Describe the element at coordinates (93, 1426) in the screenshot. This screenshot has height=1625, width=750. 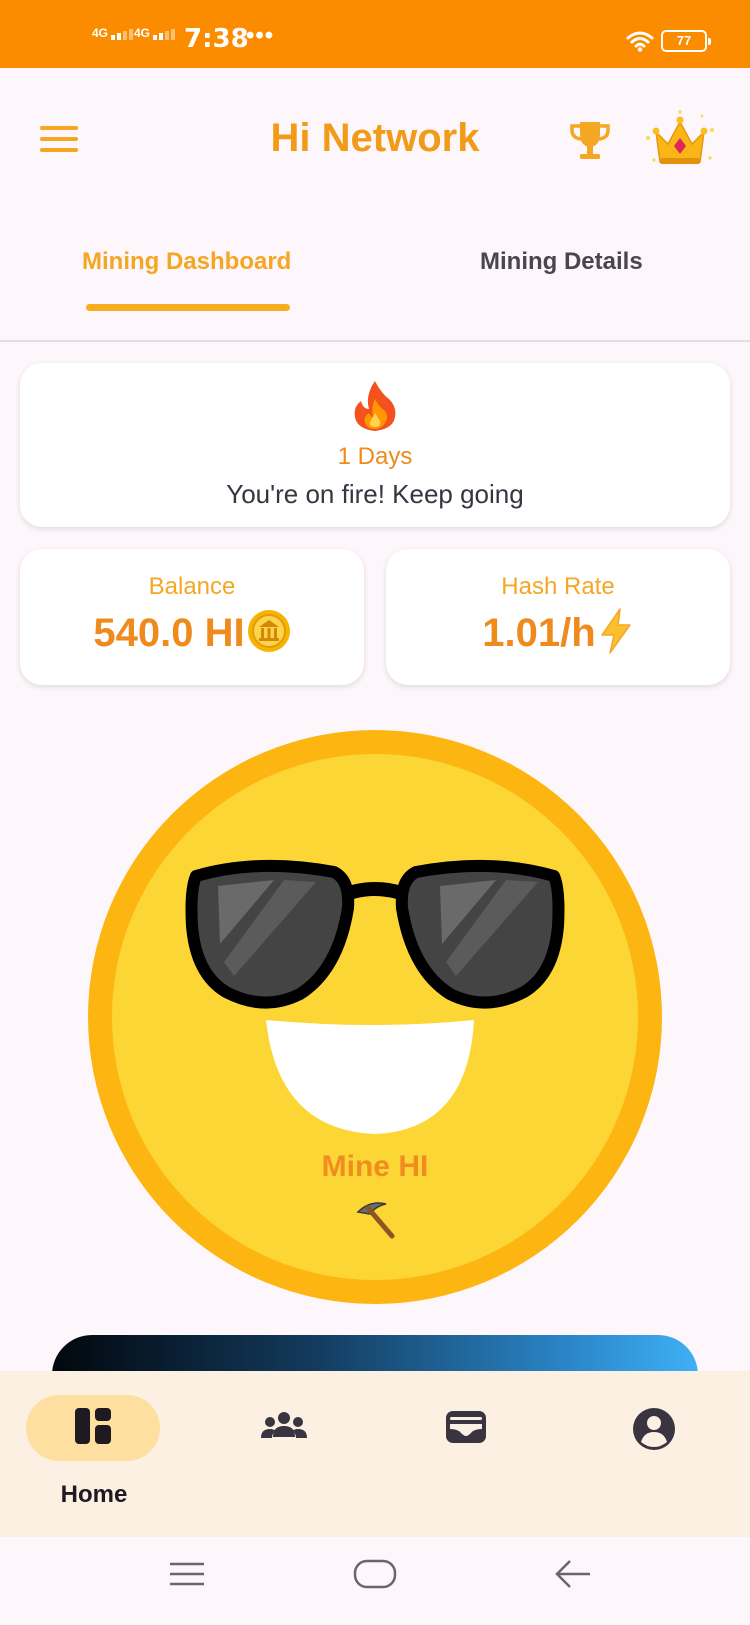
I see `dashboard-icon` at that location.